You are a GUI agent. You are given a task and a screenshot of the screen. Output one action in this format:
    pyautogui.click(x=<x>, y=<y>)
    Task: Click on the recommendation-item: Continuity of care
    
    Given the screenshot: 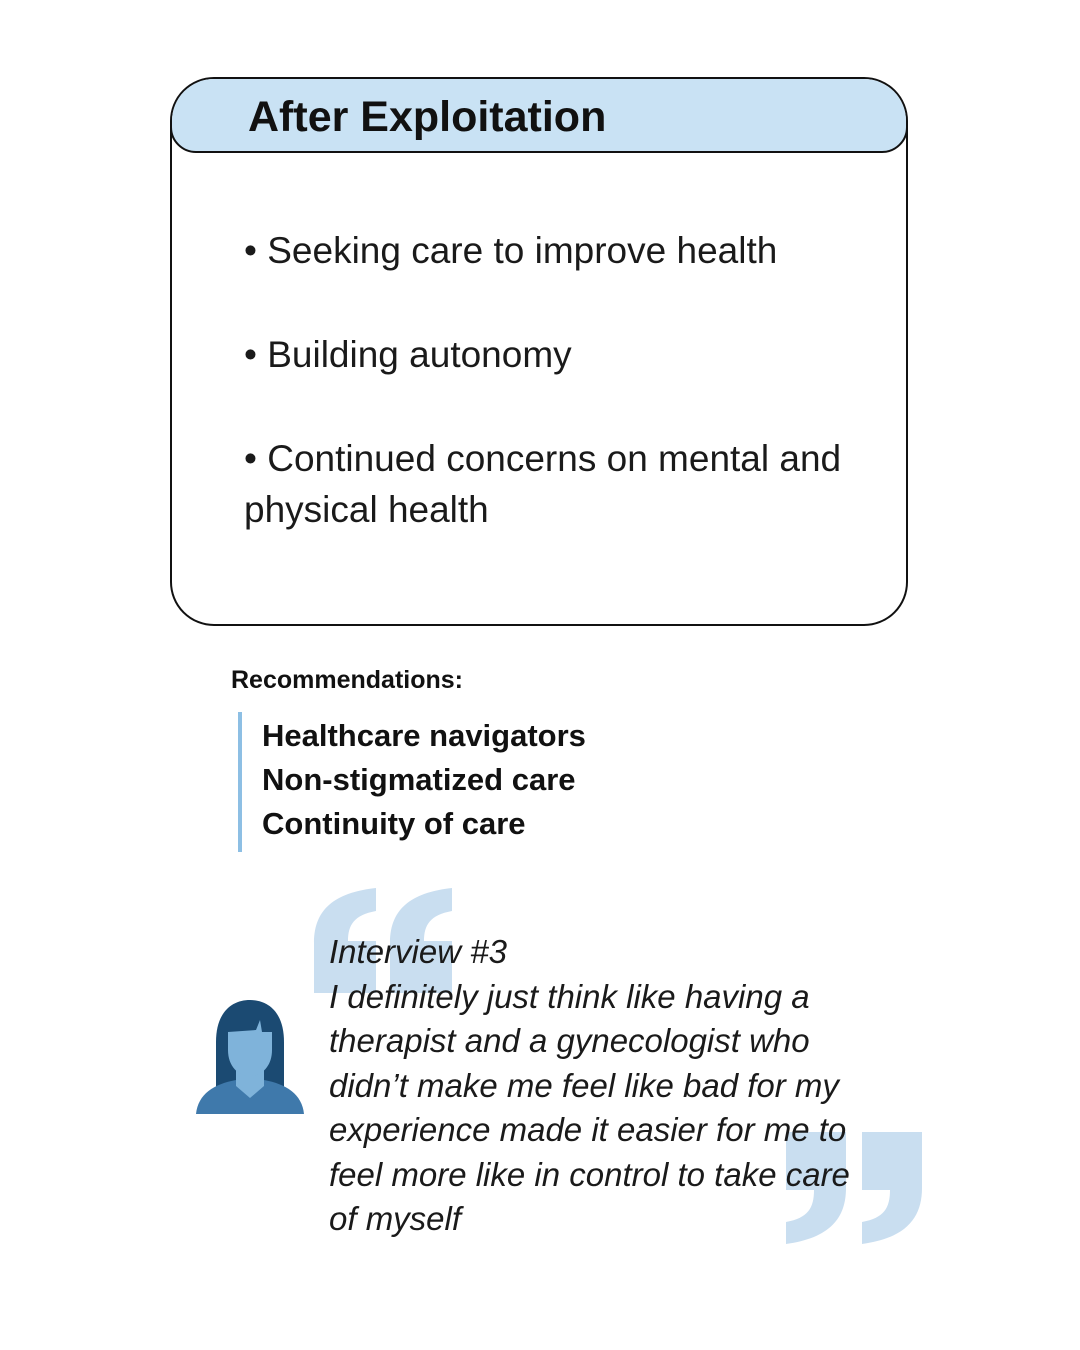 What is the action you would take?
    pyautogui.click(x=394, y=823)
    